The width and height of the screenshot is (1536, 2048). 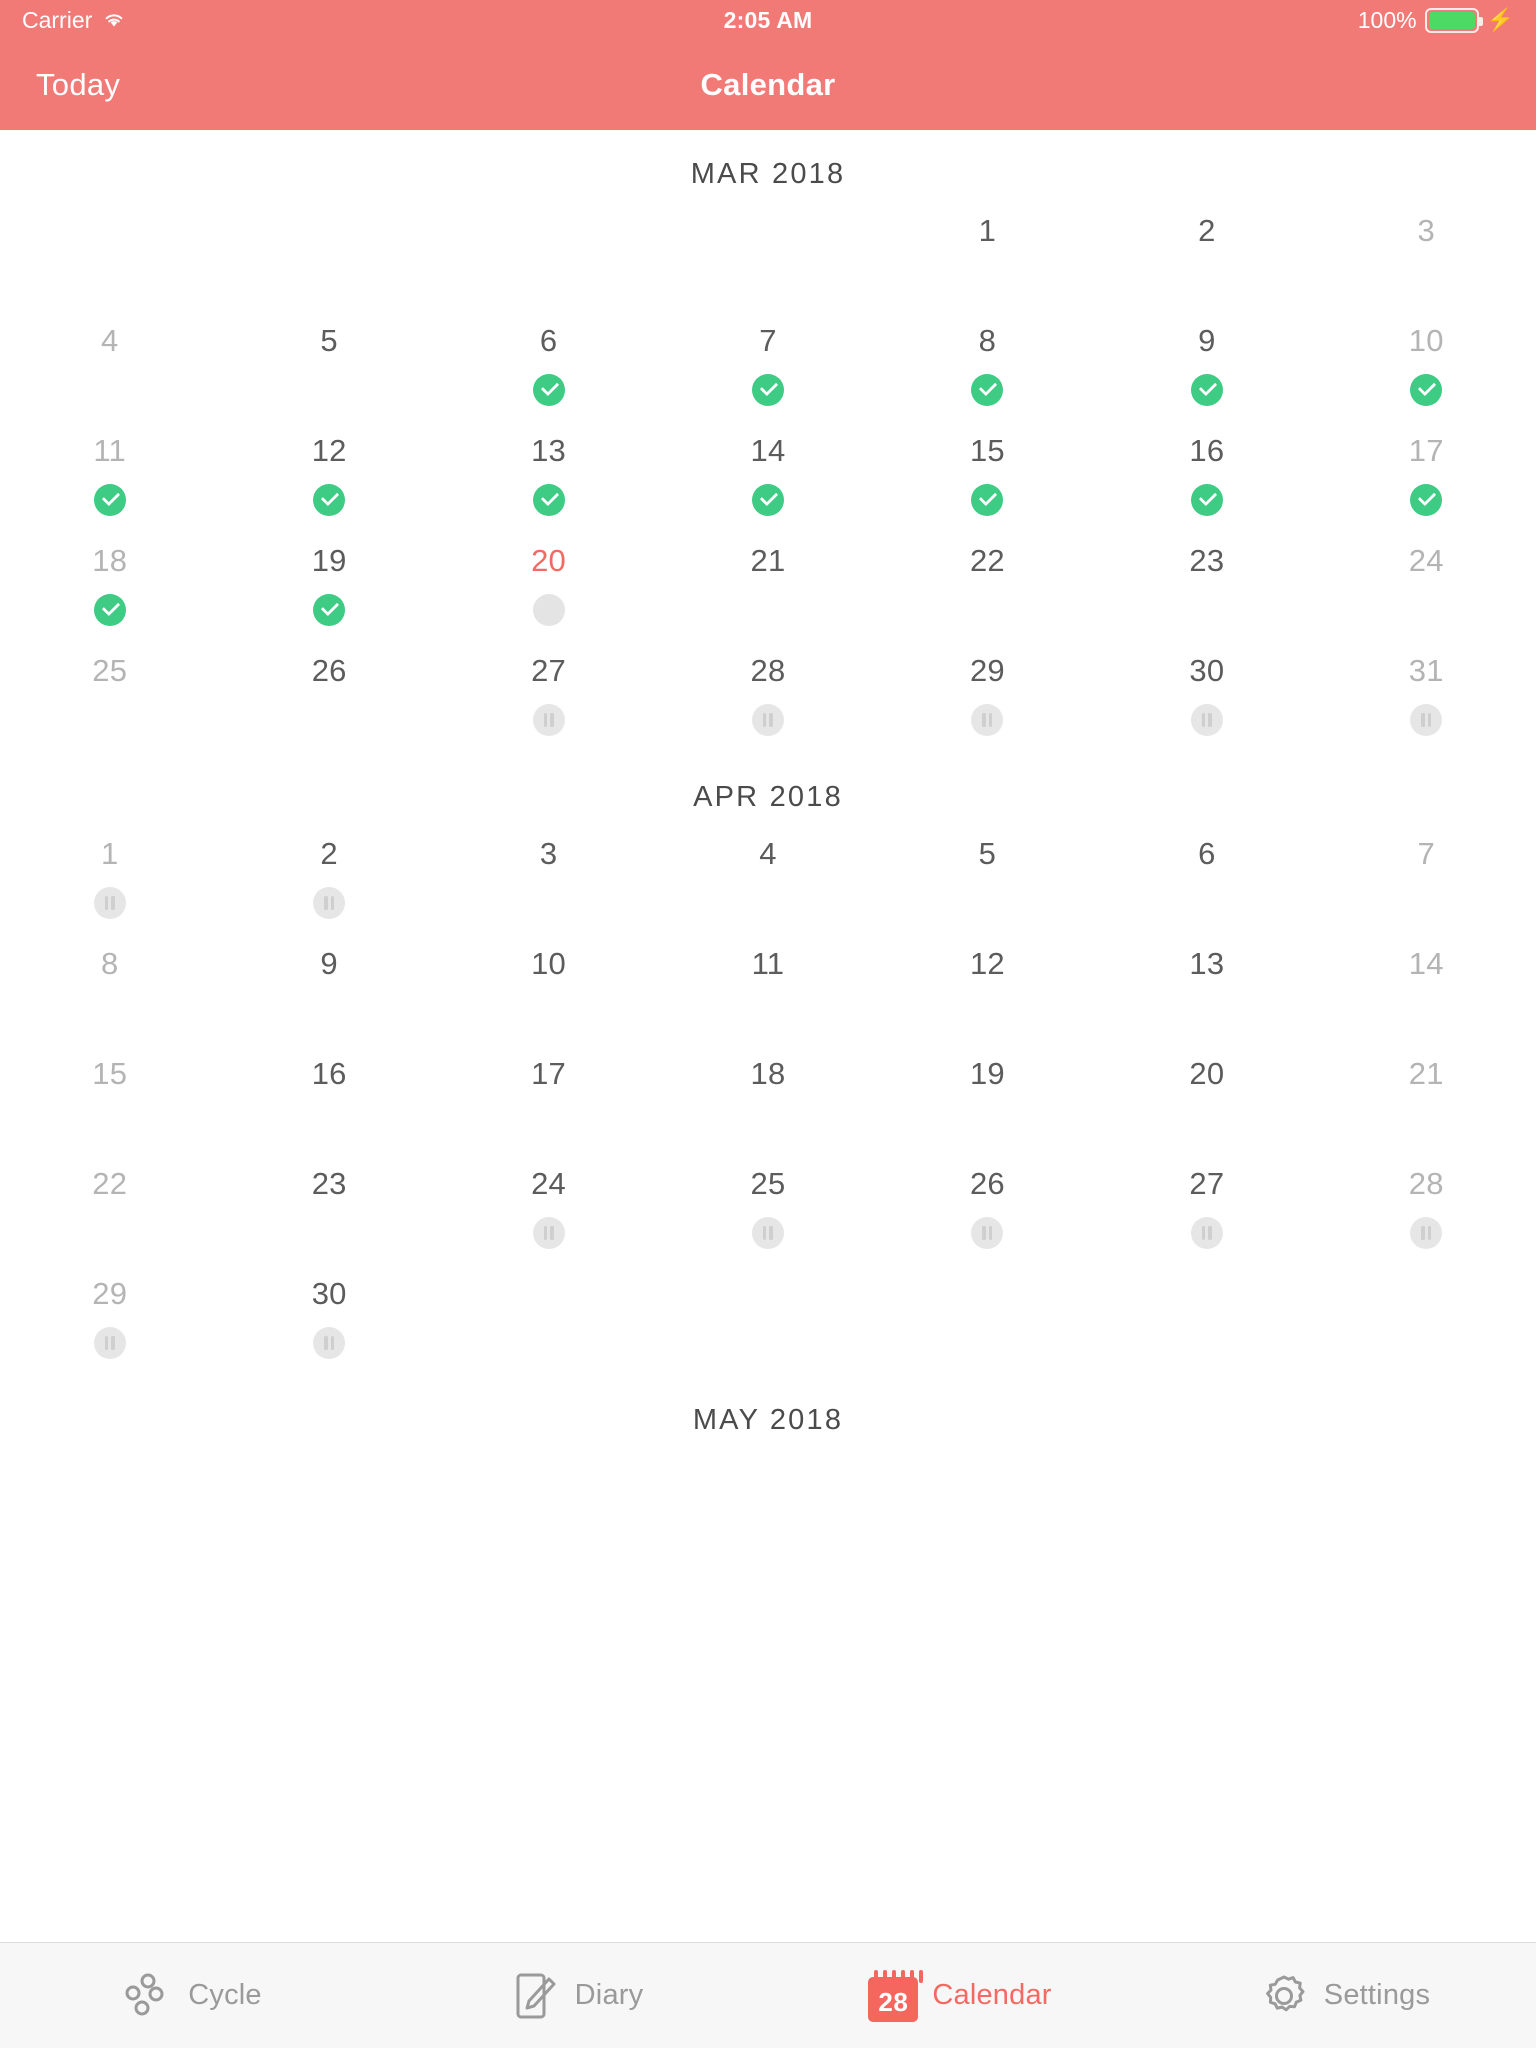 I want to click on week-row: 11 12 13 14 15 16 17, so click(x=768, y=472).